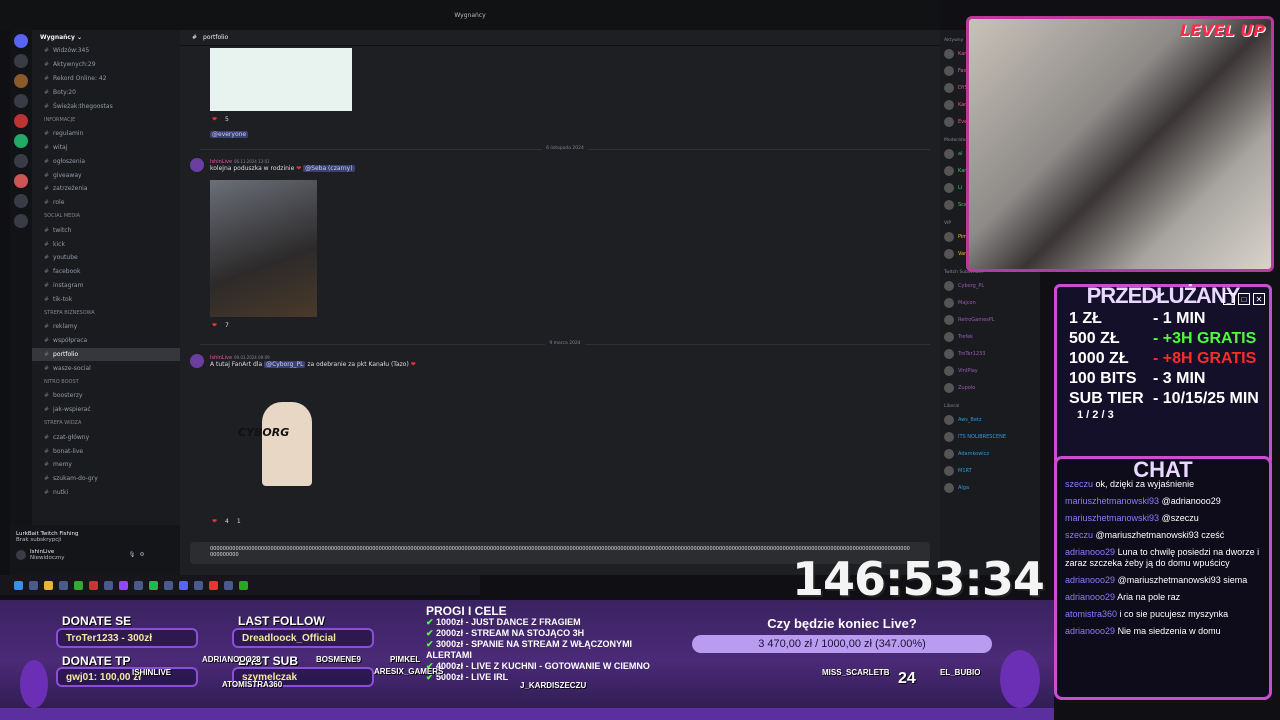 This screenshot has height=720, width=1280. I want to click on channel-item: # zatrzeżenia, so click(106, 189).